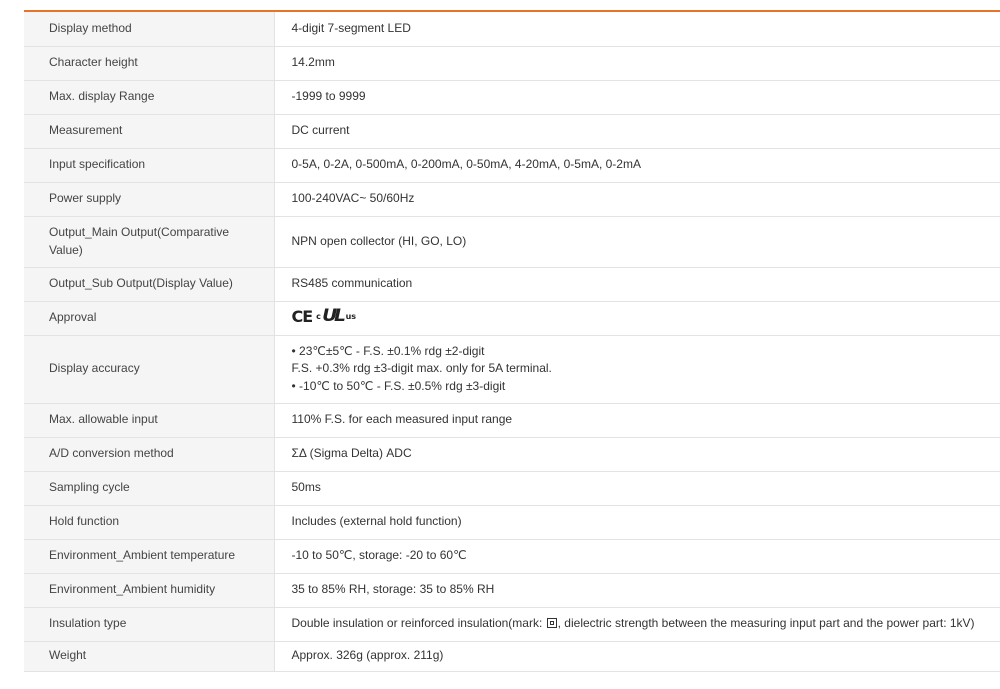 The width and height of the screenshot is (1000, 689). I want to click on spec-label: Approval, so click(149, 318).